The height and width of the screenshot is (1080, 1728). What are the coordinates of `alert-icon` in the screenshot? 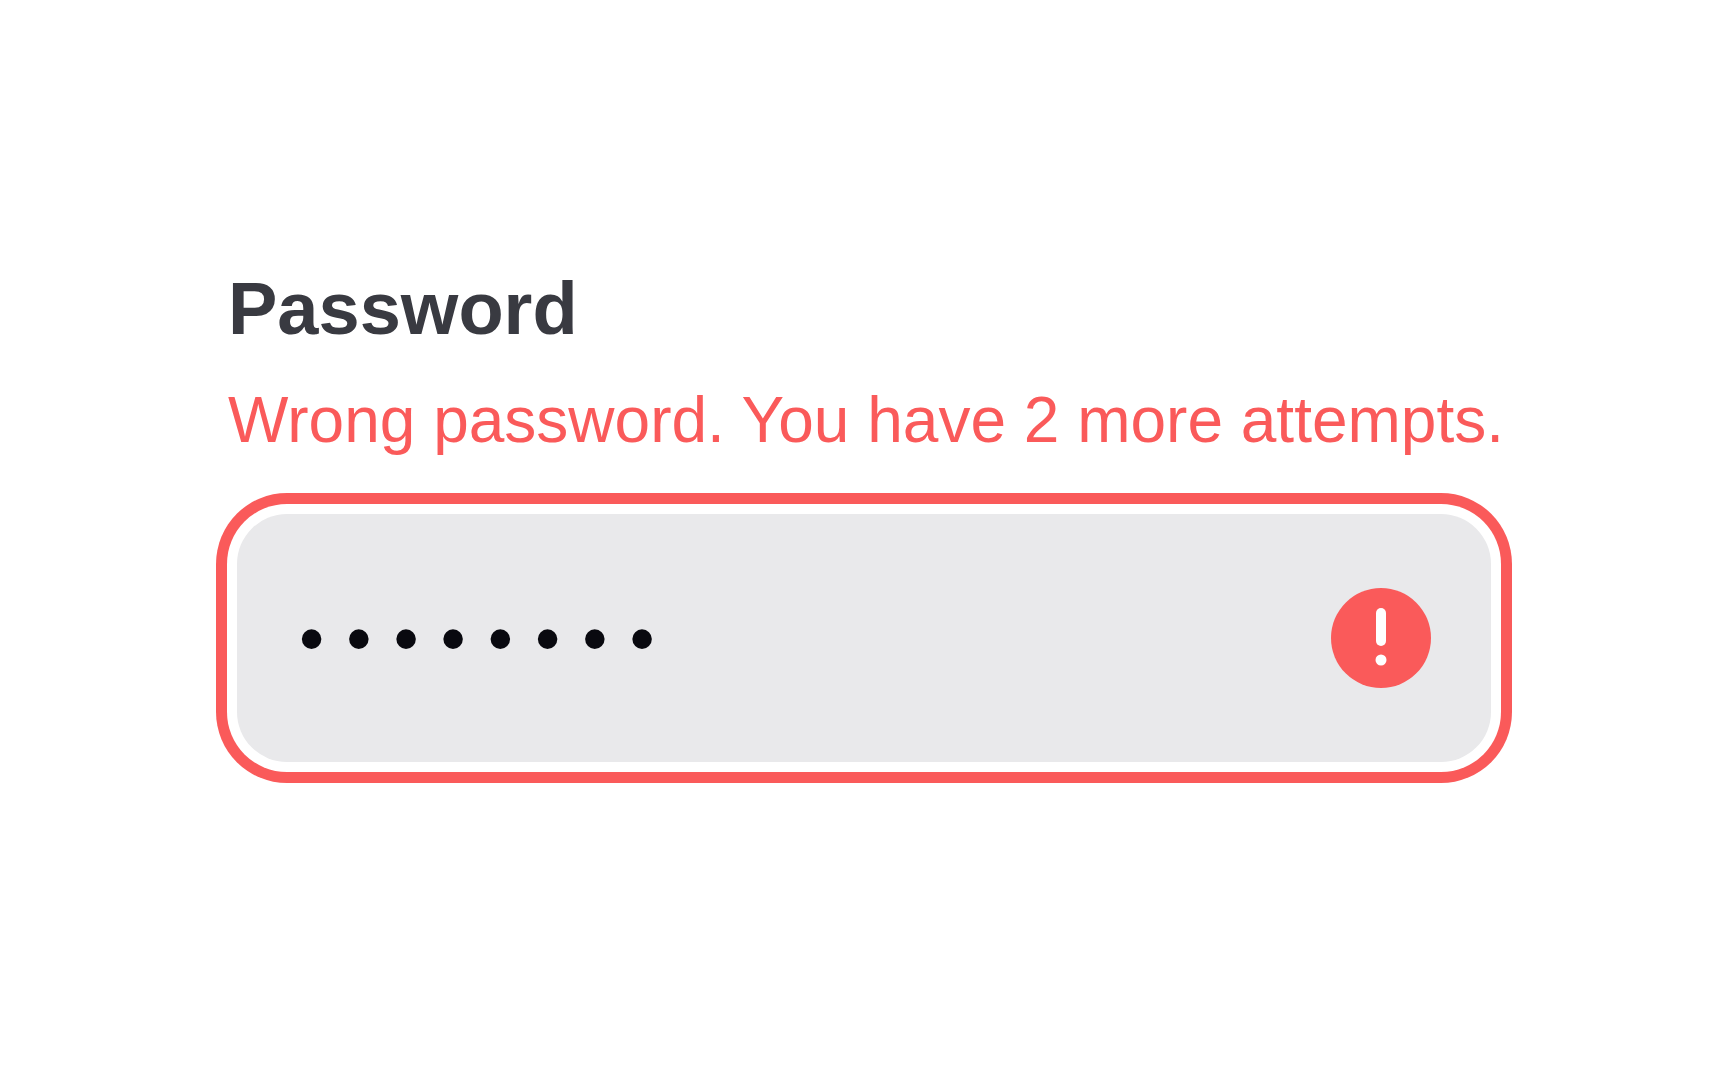 It's located at (1381, 638).